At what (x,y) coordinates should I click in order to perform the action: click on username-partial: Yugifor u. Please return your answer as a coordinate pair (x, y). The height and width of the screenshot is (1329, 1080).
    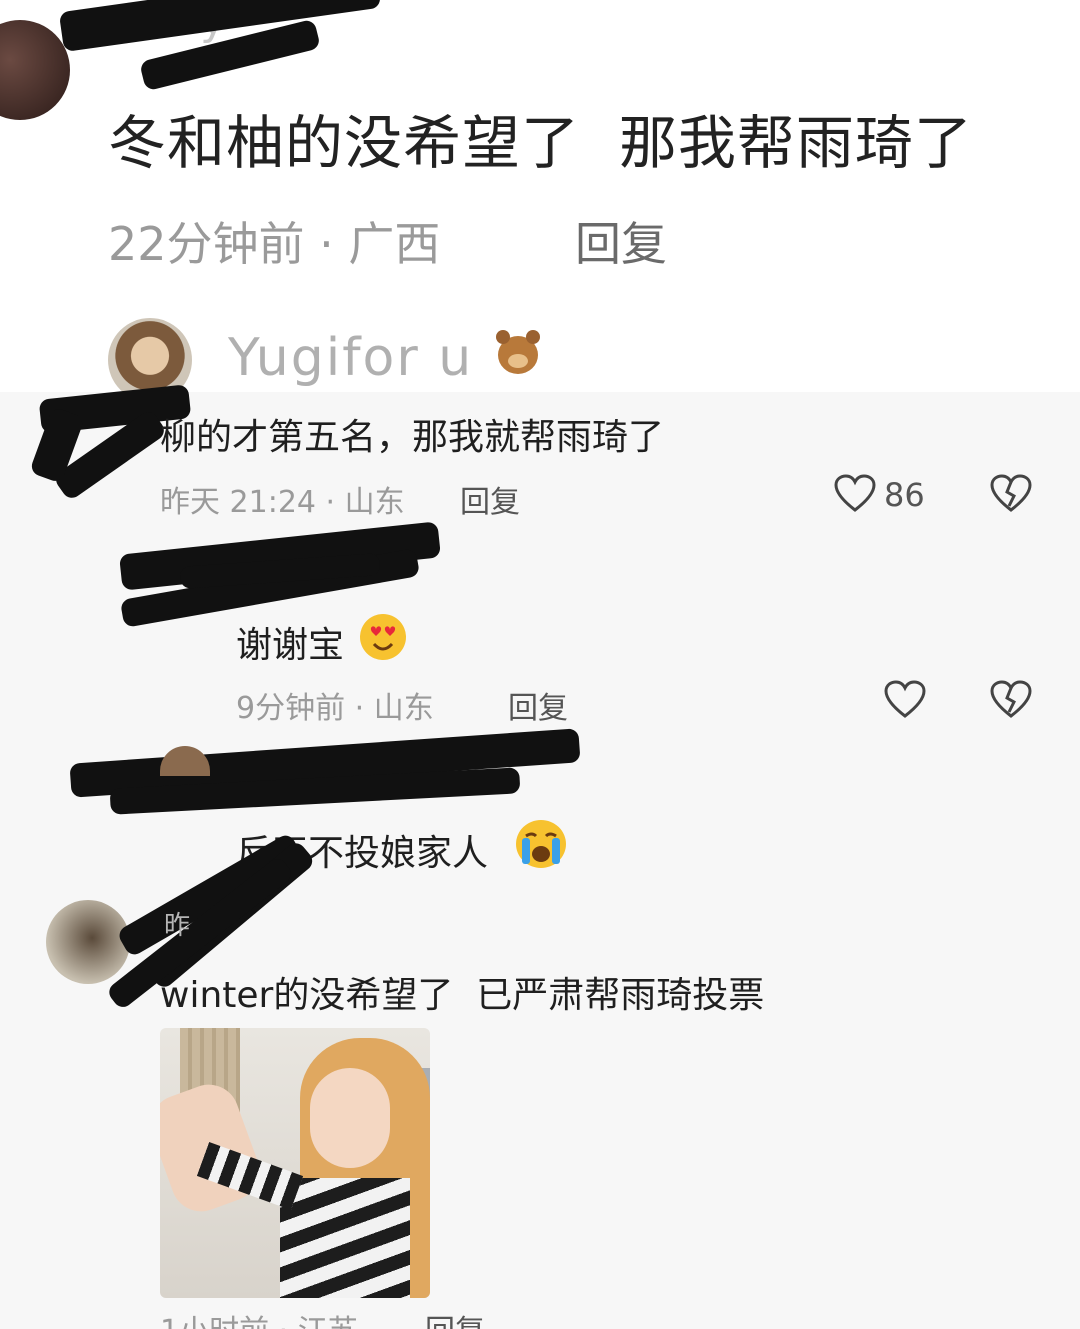
    Looking at the image, I should click on (350, 360).